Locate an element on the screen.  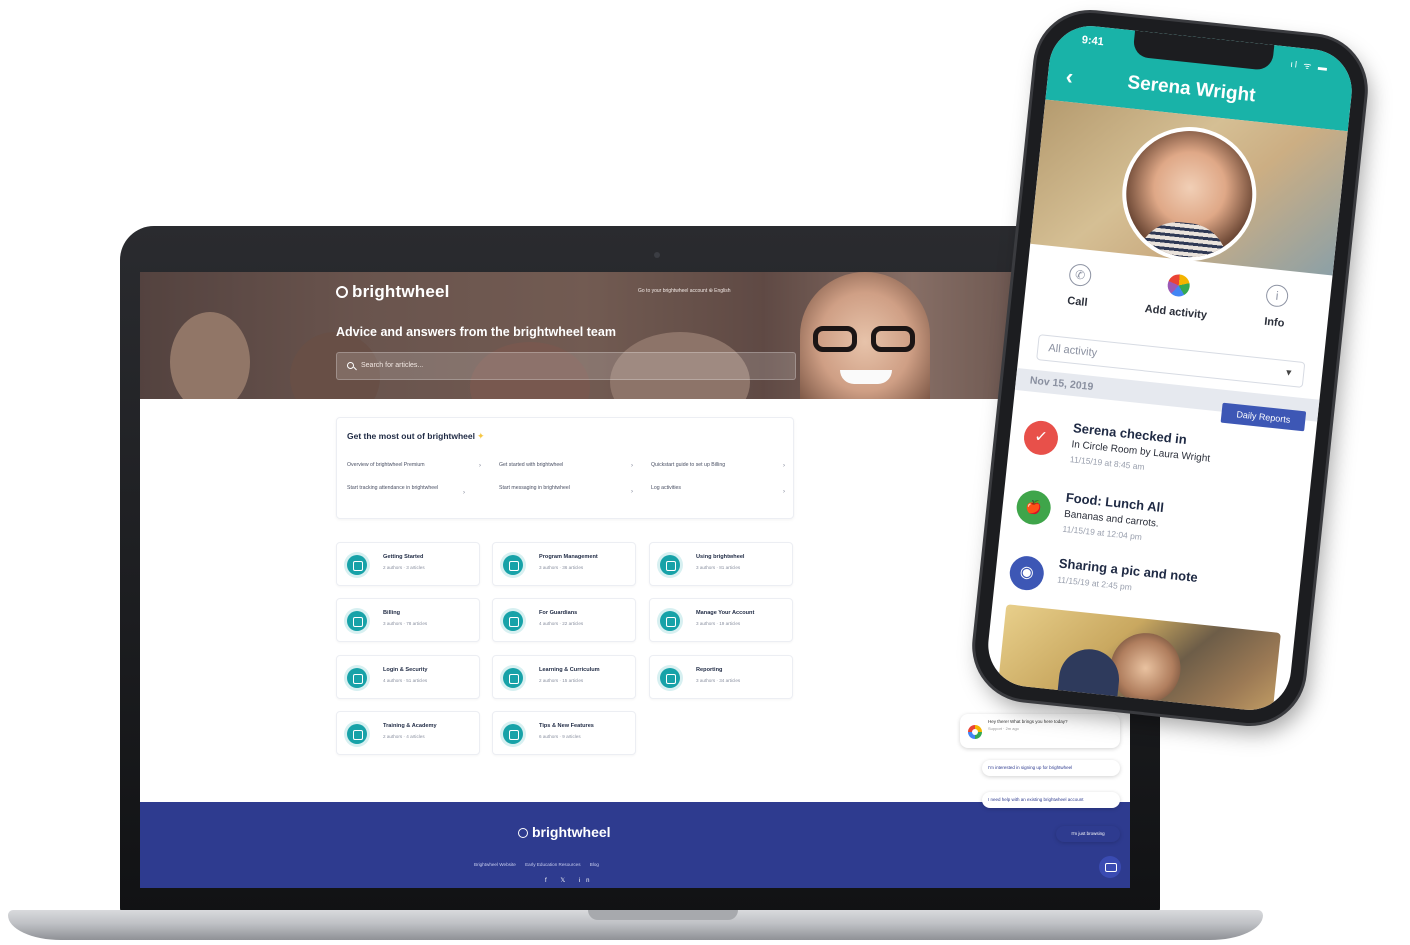
featured-link-label: Start messaging in brightwheel is located at coordinates (534, 488).